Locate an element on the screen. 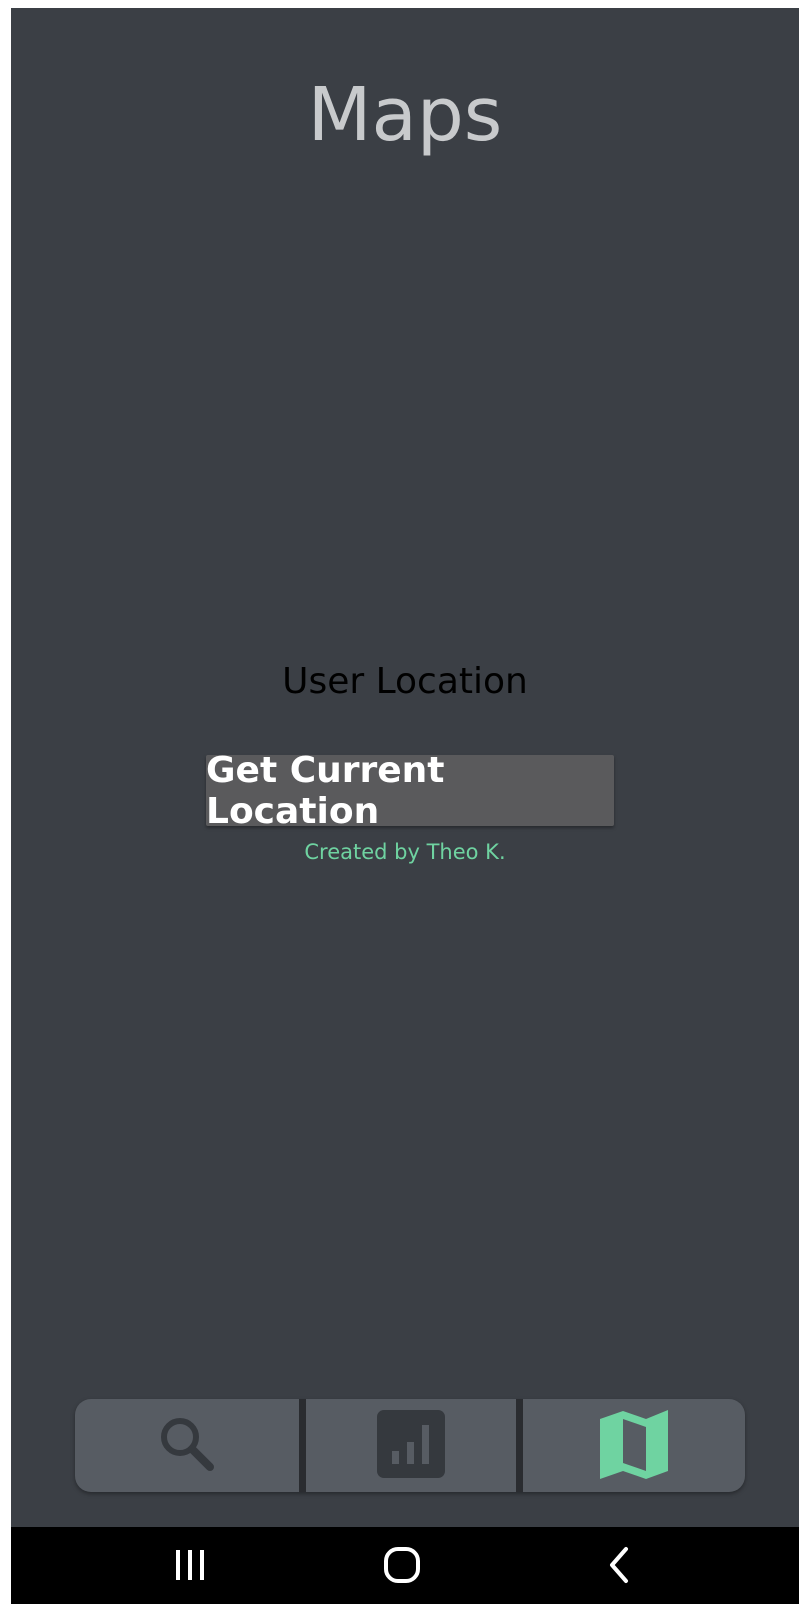  system-navigation-bar is located at coordinates (405, 1565).